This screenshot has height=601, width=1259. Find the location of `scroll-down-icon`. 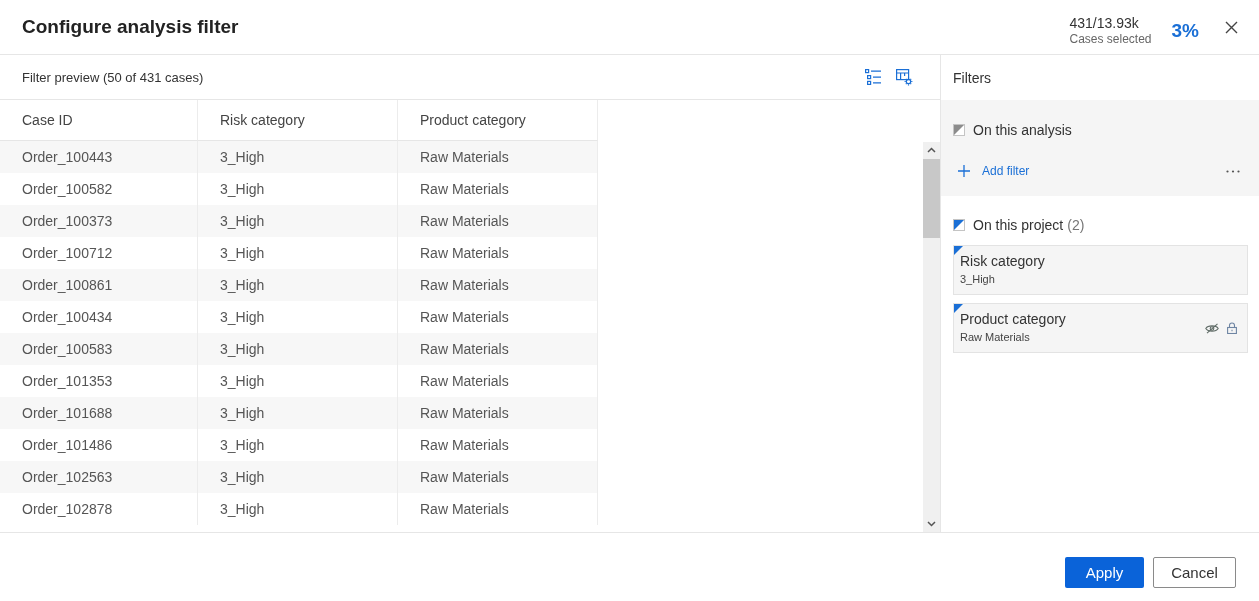

scroll-down-icon is located at coordinates (931, 524).